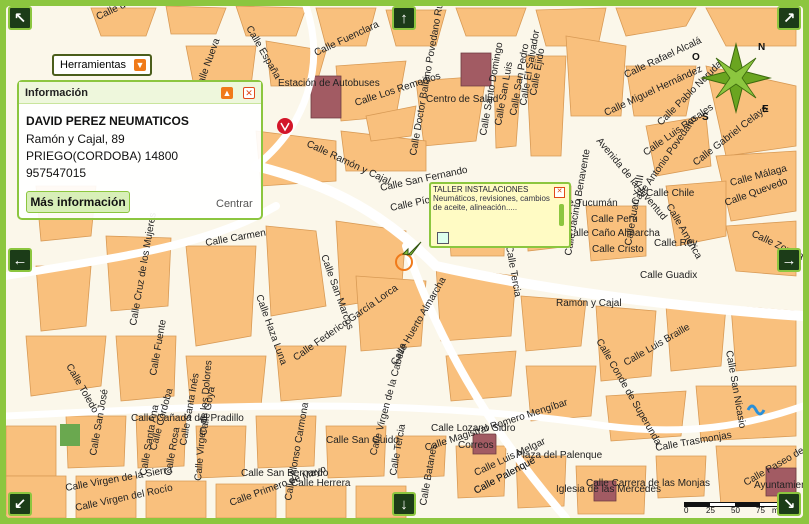 The image size is (809, 524). What do you see at coordinates (481, 189) in the screenshot?
I see `tooltip-title: TALLER INSTALACIONES` at bounding box center [481, 189].